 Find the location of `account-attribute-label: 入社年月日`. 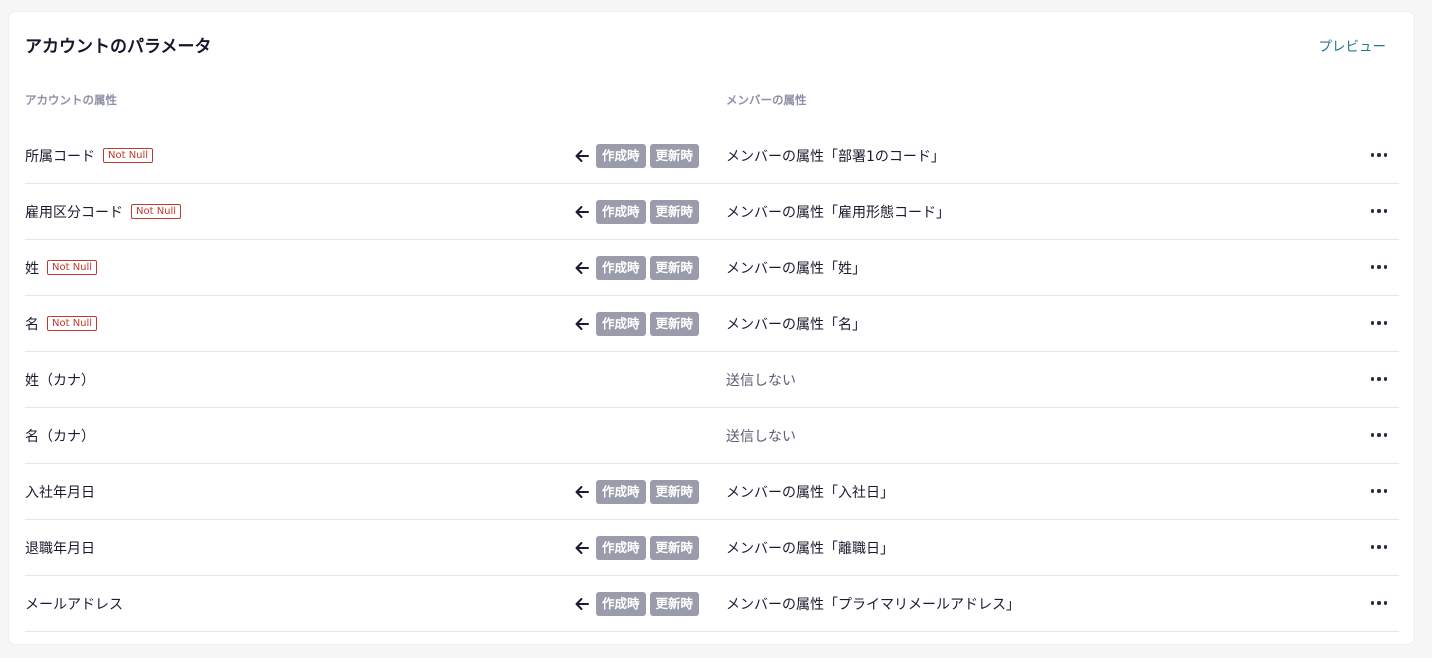

account-attribute-label: 入社年月日 is located at coordinates (60, 492).